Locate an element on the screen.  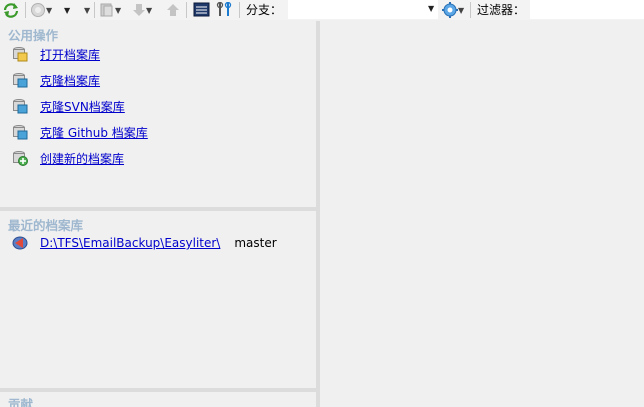
more-dropdown: ▼ is located at coordinates (87, 10).